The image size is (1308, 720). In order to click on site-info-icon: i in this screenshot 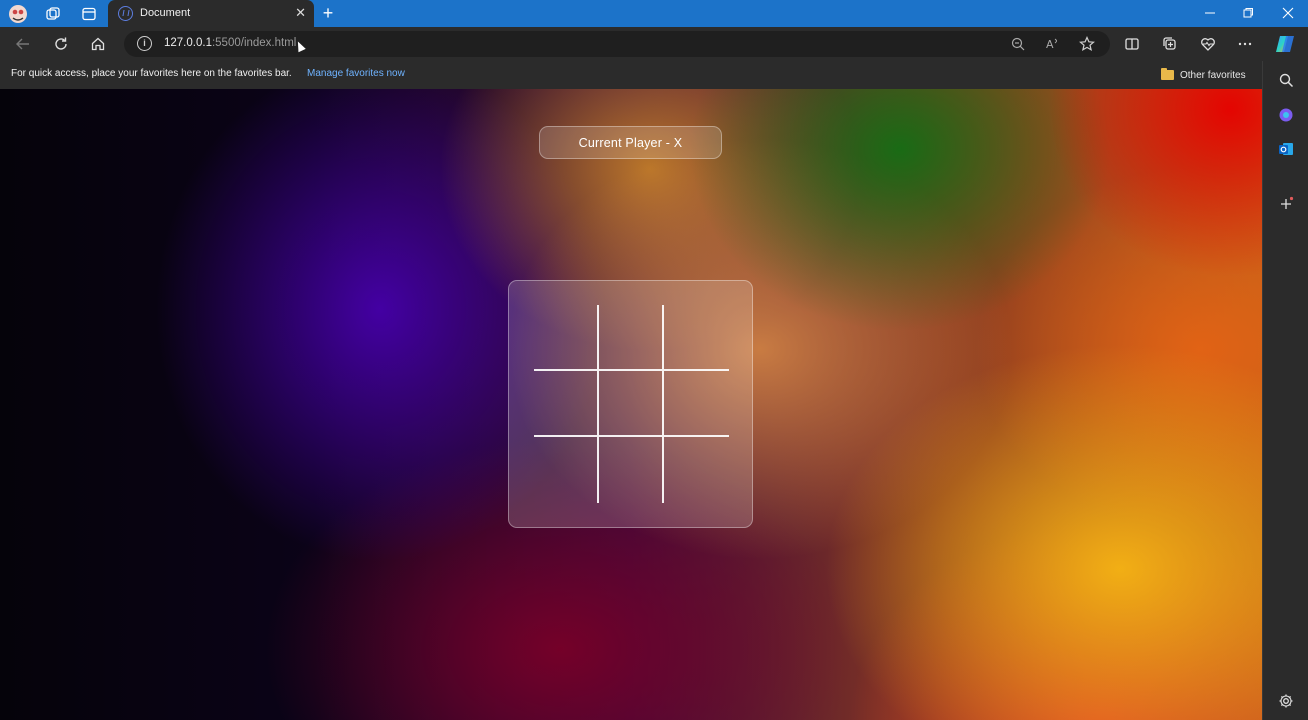, I will do `click(144, 43)`.